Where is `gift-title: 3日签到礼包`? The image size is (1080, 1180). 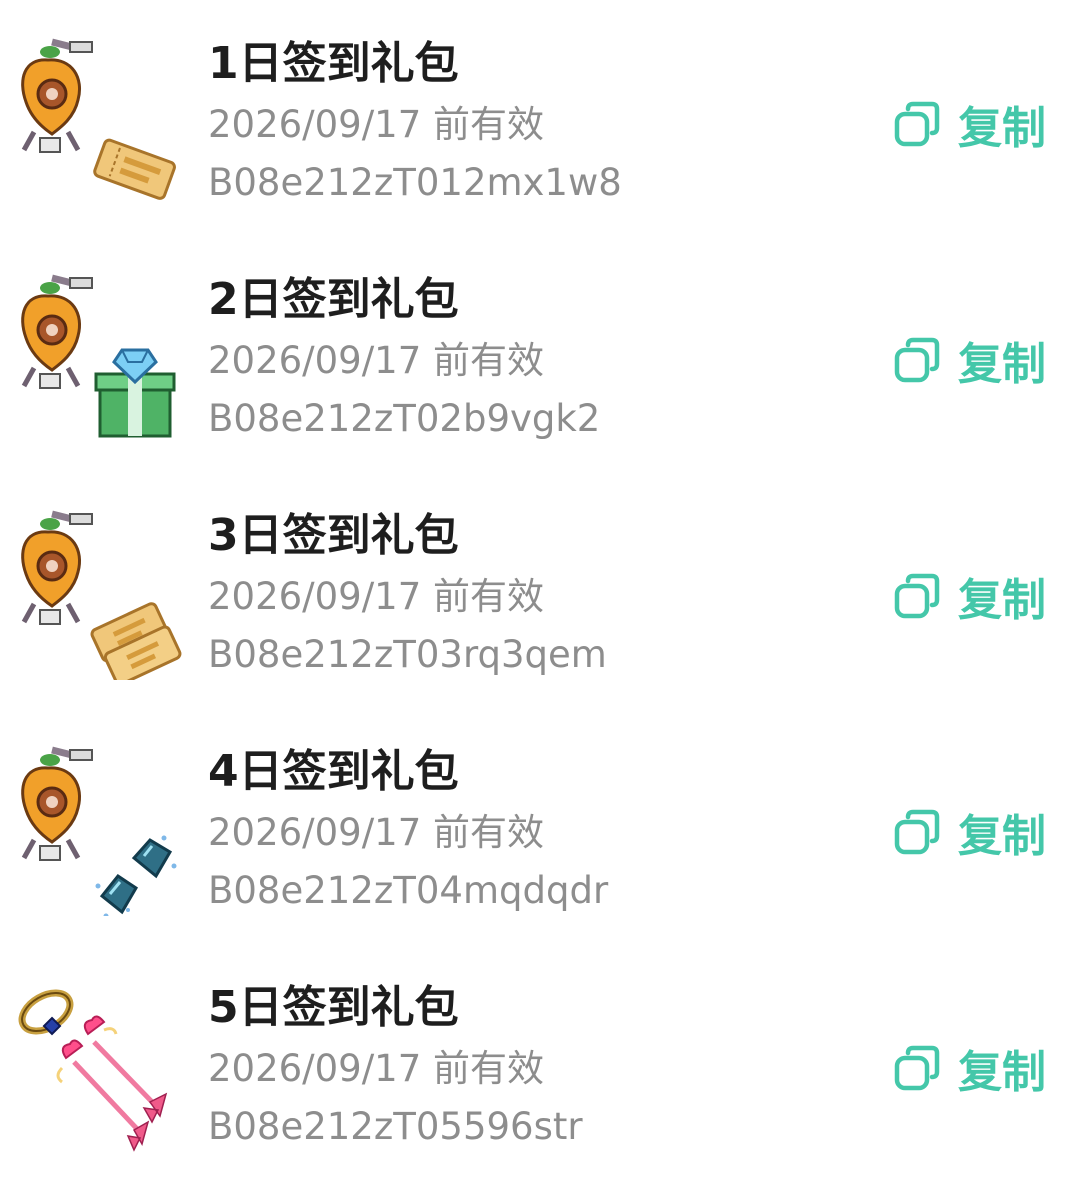 gift-title: 3日签到礼包 is located at coordinates (333, 535).